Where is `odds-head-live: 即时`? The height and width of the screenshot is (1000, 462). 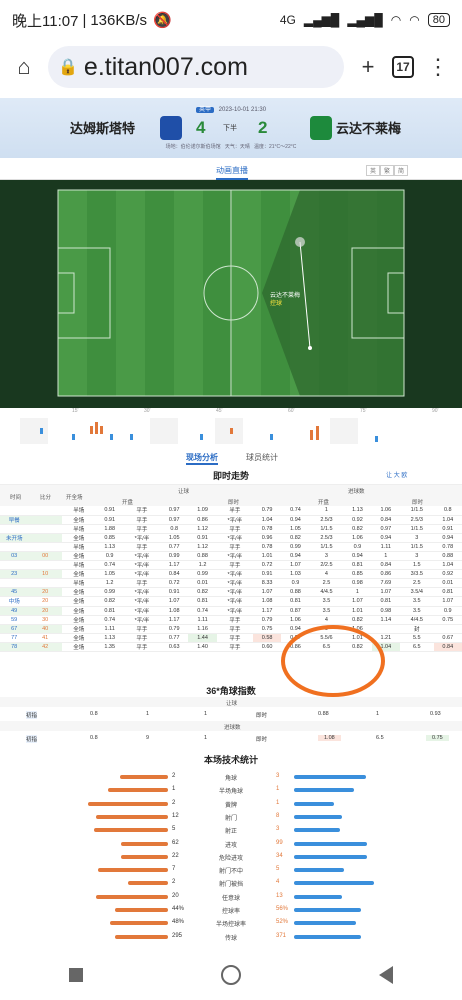 odds-head-live: 即时 is located at coordinates (234, 503).